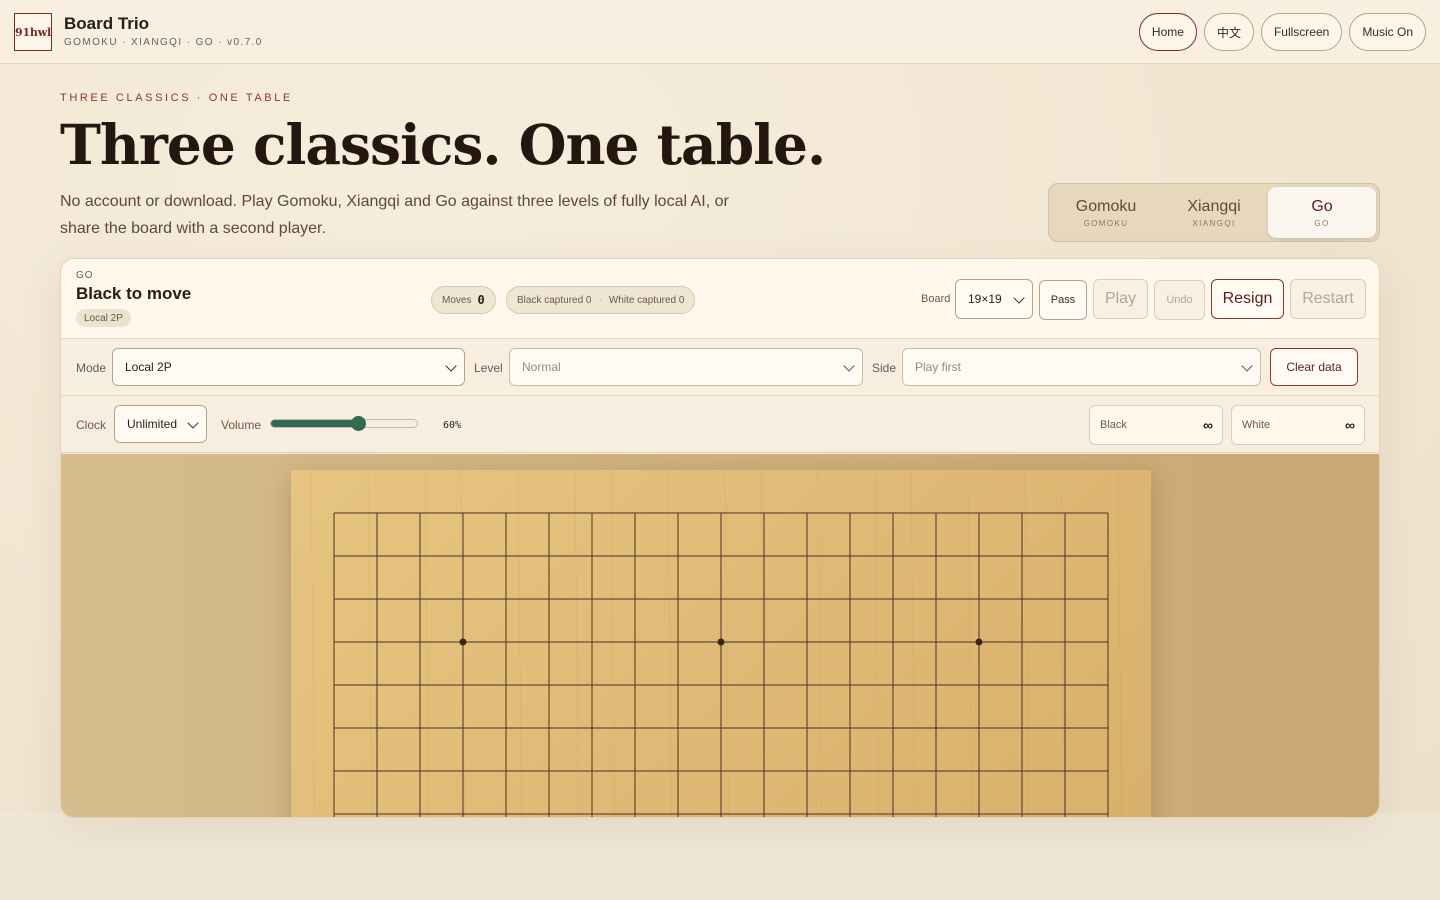 The height and width of the screenshot is (900, 1440). What do you see at coordinates (481, 300) in the screenshot?
I see `moves-value: 0` at bounding box center [481, 300].